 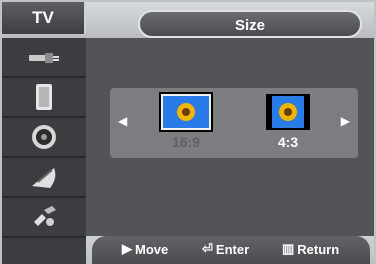 What do you see at coordinates (127, 248) in the screenshot?
I see `move-arrow-icon: ▶` at bounding box center [127, 248].